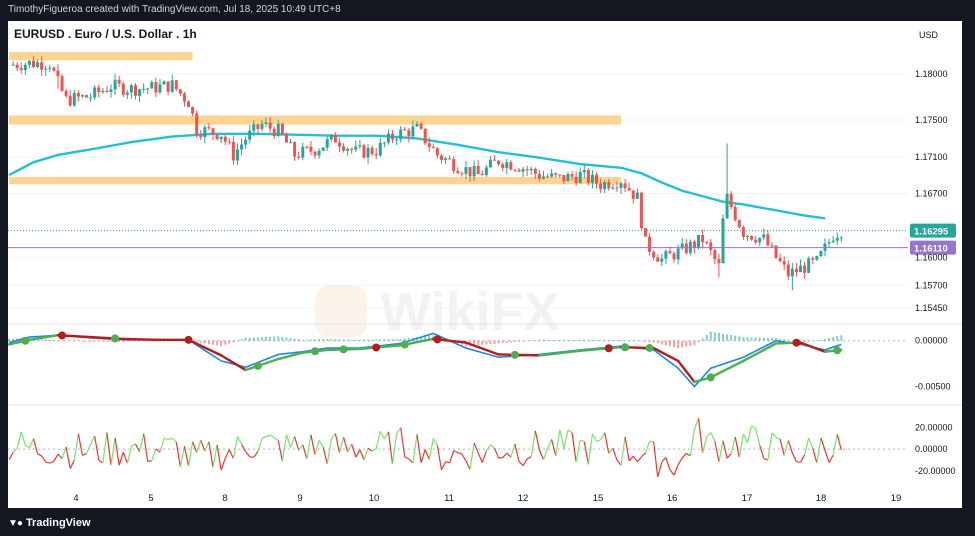 This screenshot has height=536, width=975. I want to click on moving-average-line, so click(417, 176).